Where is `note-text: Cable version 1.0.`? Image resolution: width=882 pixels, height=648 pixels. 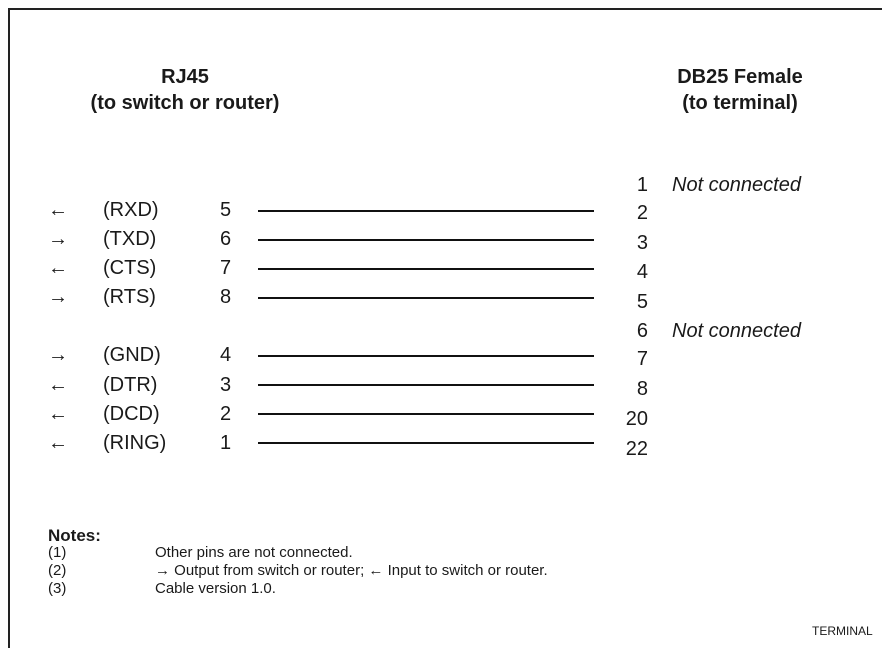 note-text: Cable version 1.0. is located at coordinates (215, 588).